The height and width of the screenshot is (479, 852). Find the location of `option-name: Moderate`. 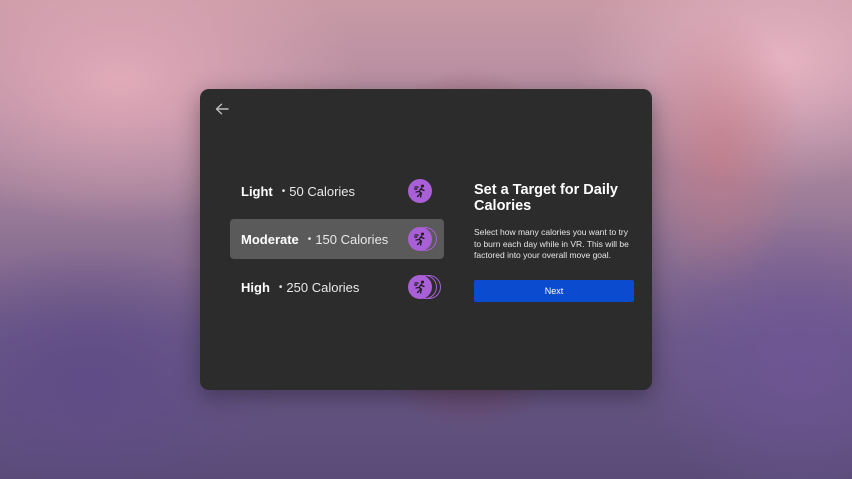

option-name: Moderate is located at coordinates (270, 239).